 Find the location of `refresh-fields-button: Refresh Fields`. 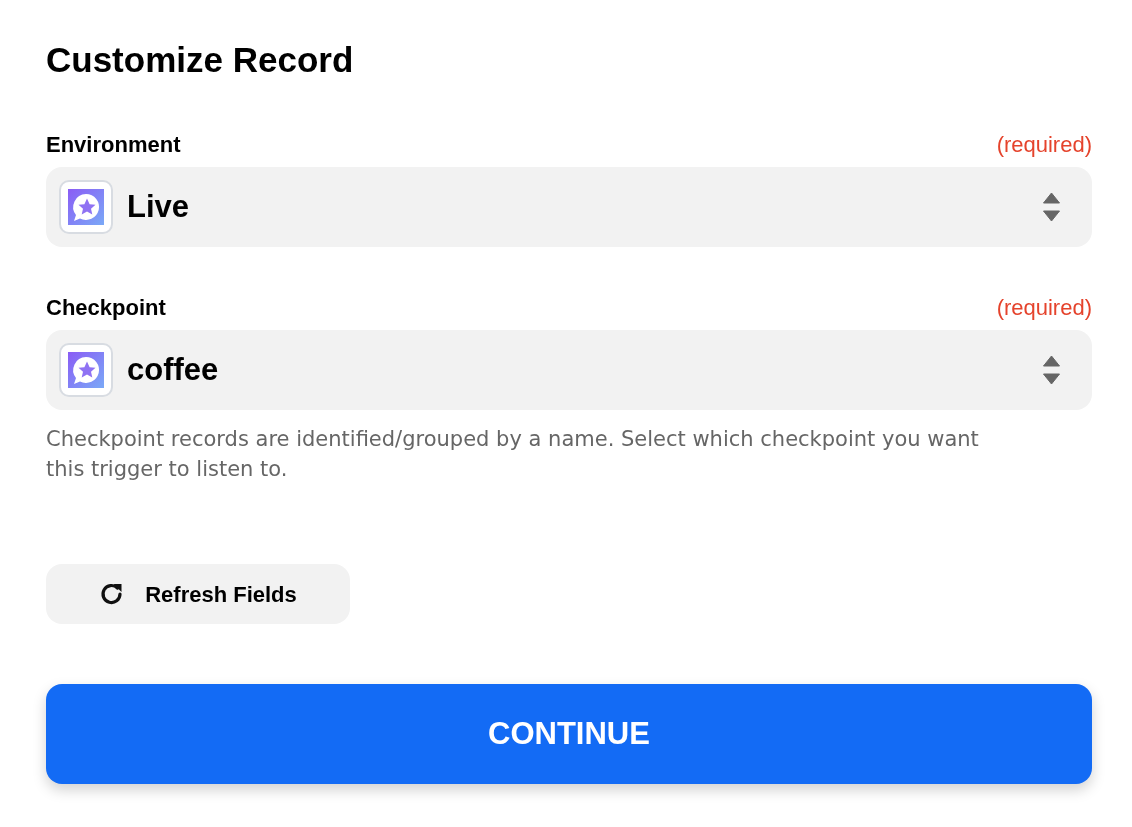

refresh-fields-button: Refresh Fields is located at coordinates (198, 594).